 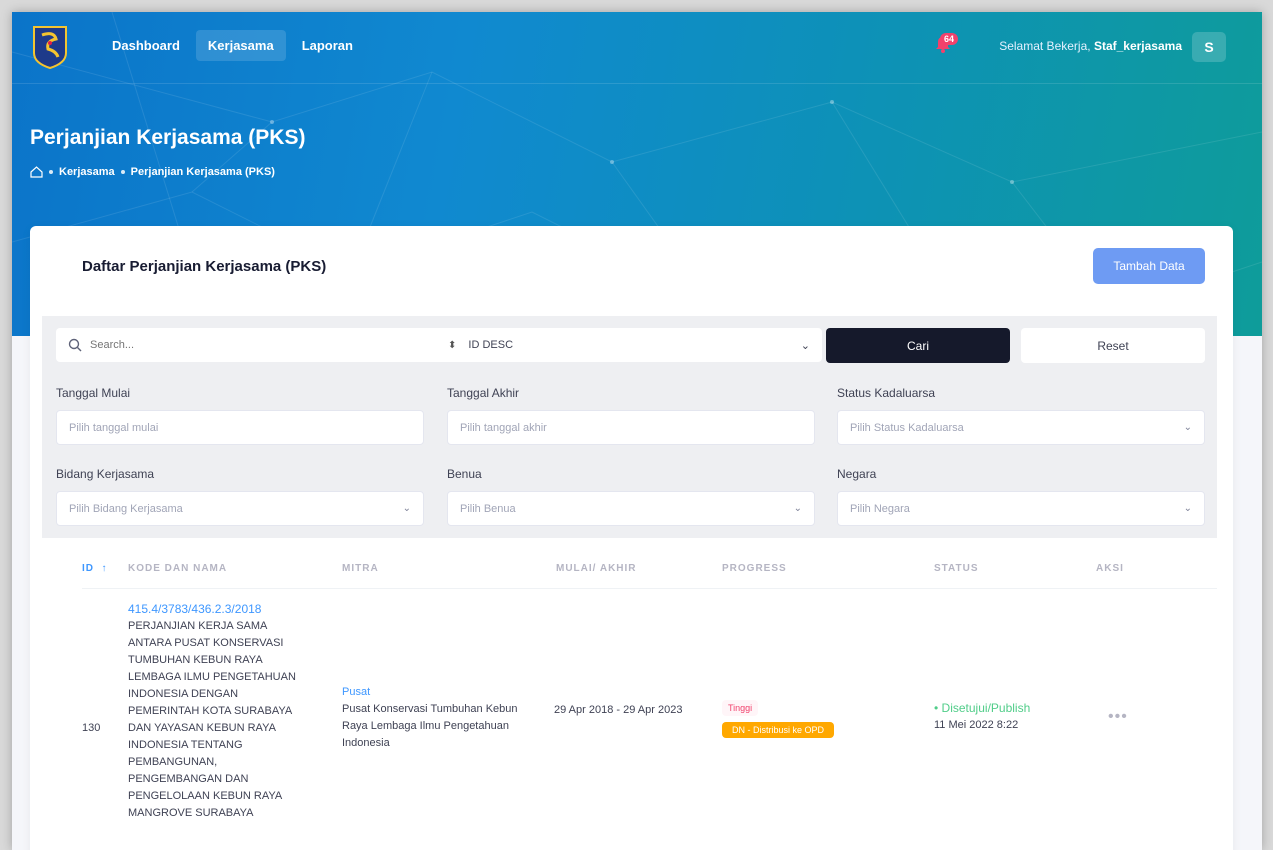 I want to click on bidang-kerjasama-placeholder: Pilih Bidang Kerjasama, so click(x=126, y=508).